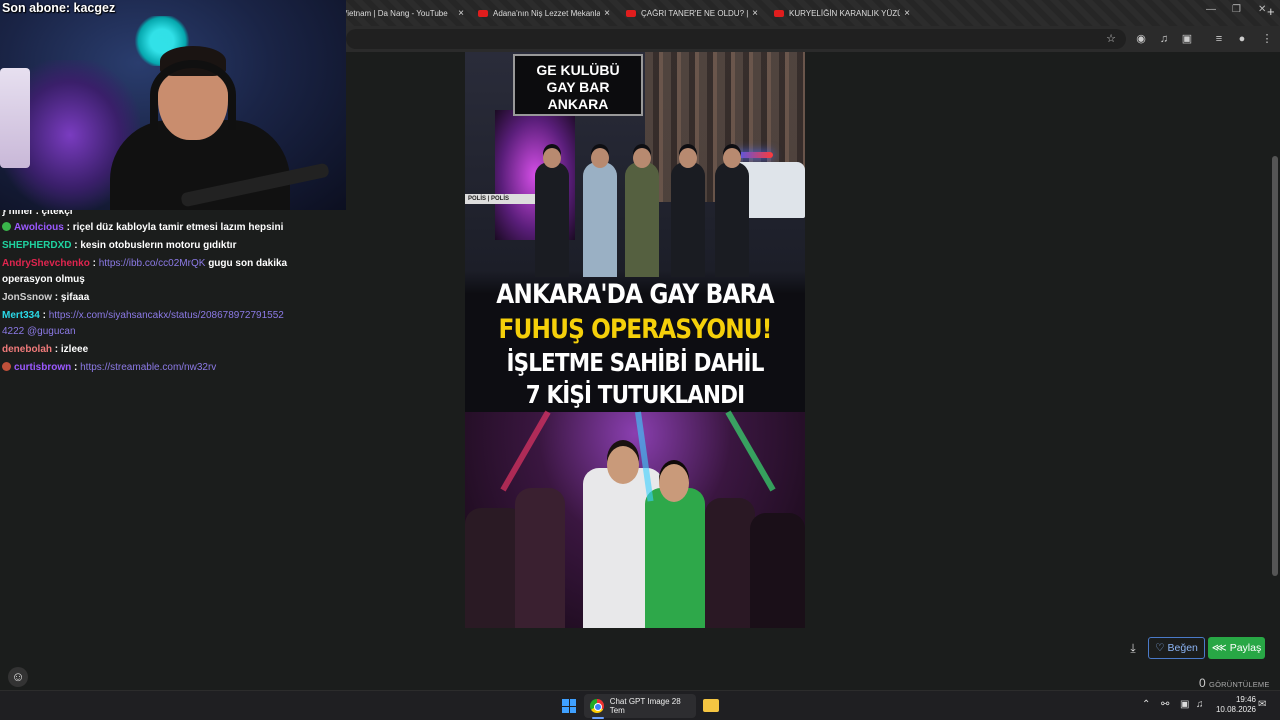  What do you see at coordinates (635, 294) in the screenshot?
I see `headline-line: ANKARA'DA GAY BARA` at bounding box center [635, 294].